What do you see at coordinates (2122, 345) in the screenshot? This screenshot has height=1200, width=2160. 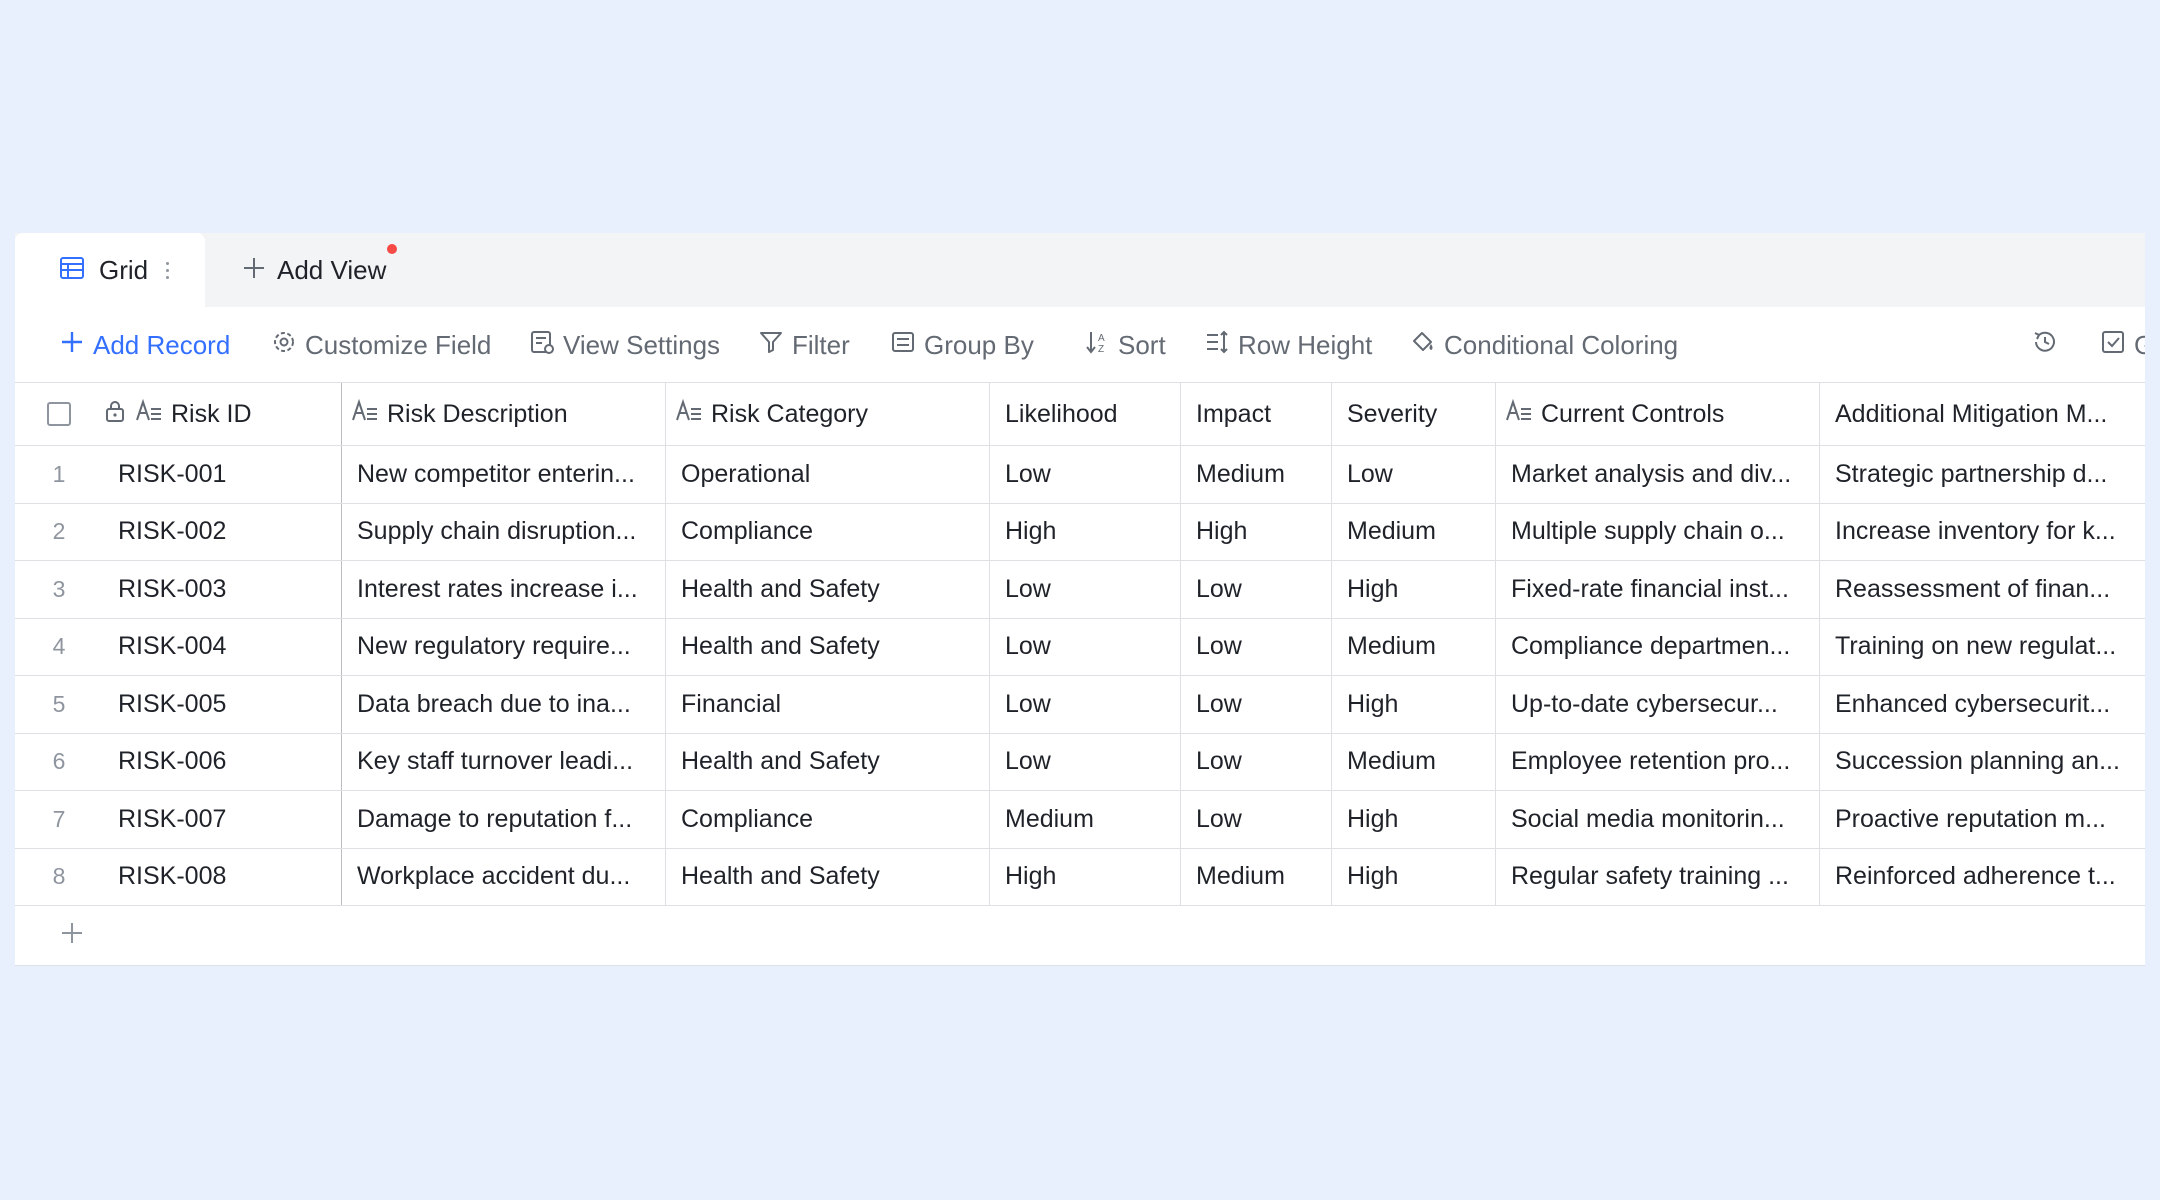 I see `truncated-toolbar-button: Ge` at bounding box center [2122, 345].